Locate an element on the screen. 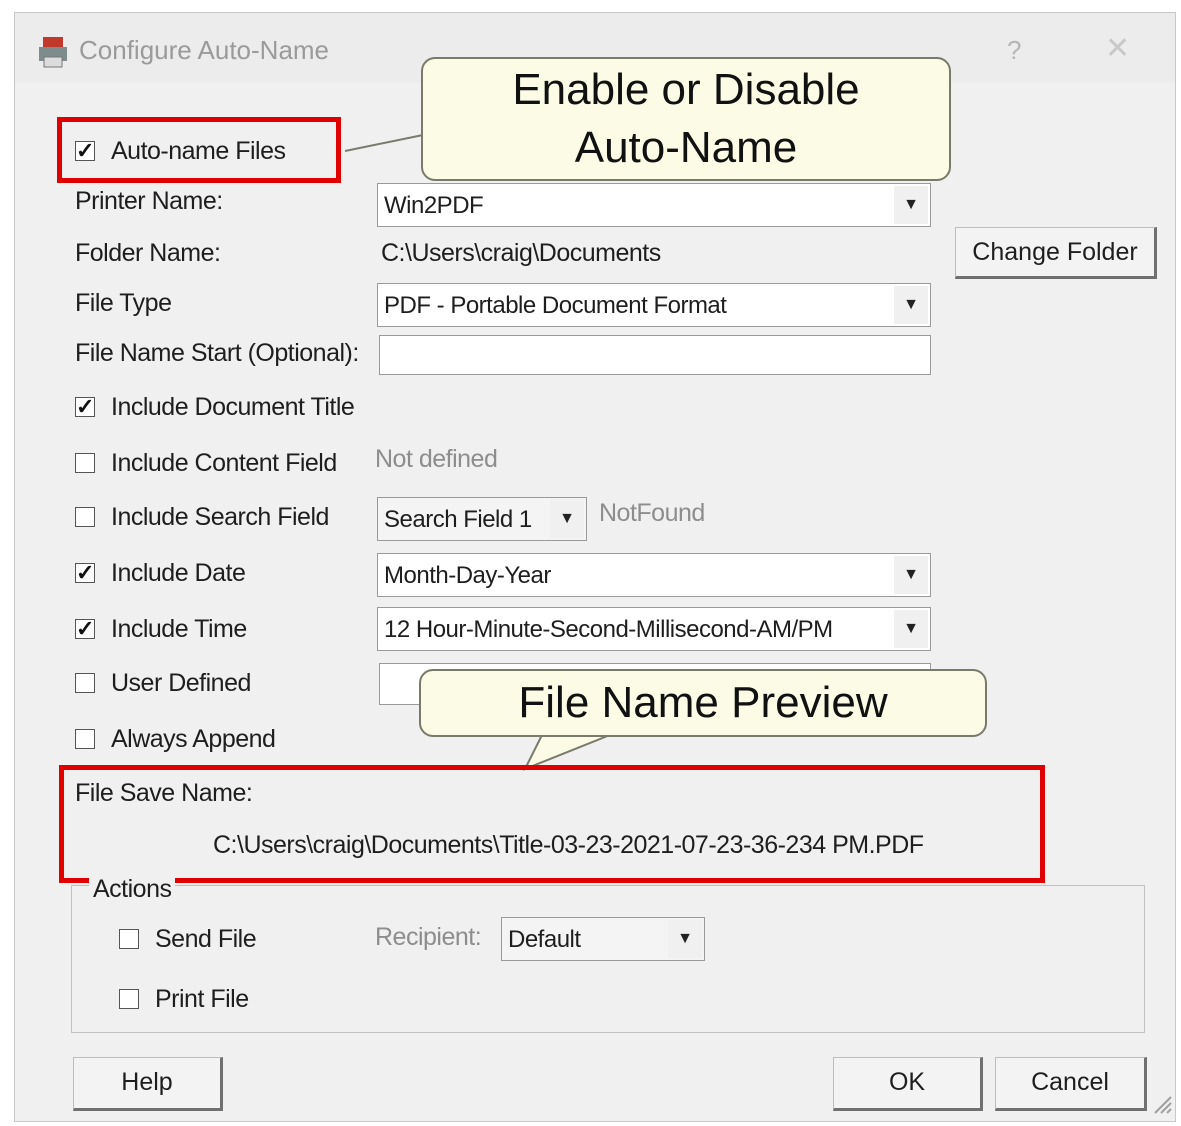 The width and height of the screenshot is (1181, 1126). include-time-checkbox: ✓ is located at coordinates (85, 628).